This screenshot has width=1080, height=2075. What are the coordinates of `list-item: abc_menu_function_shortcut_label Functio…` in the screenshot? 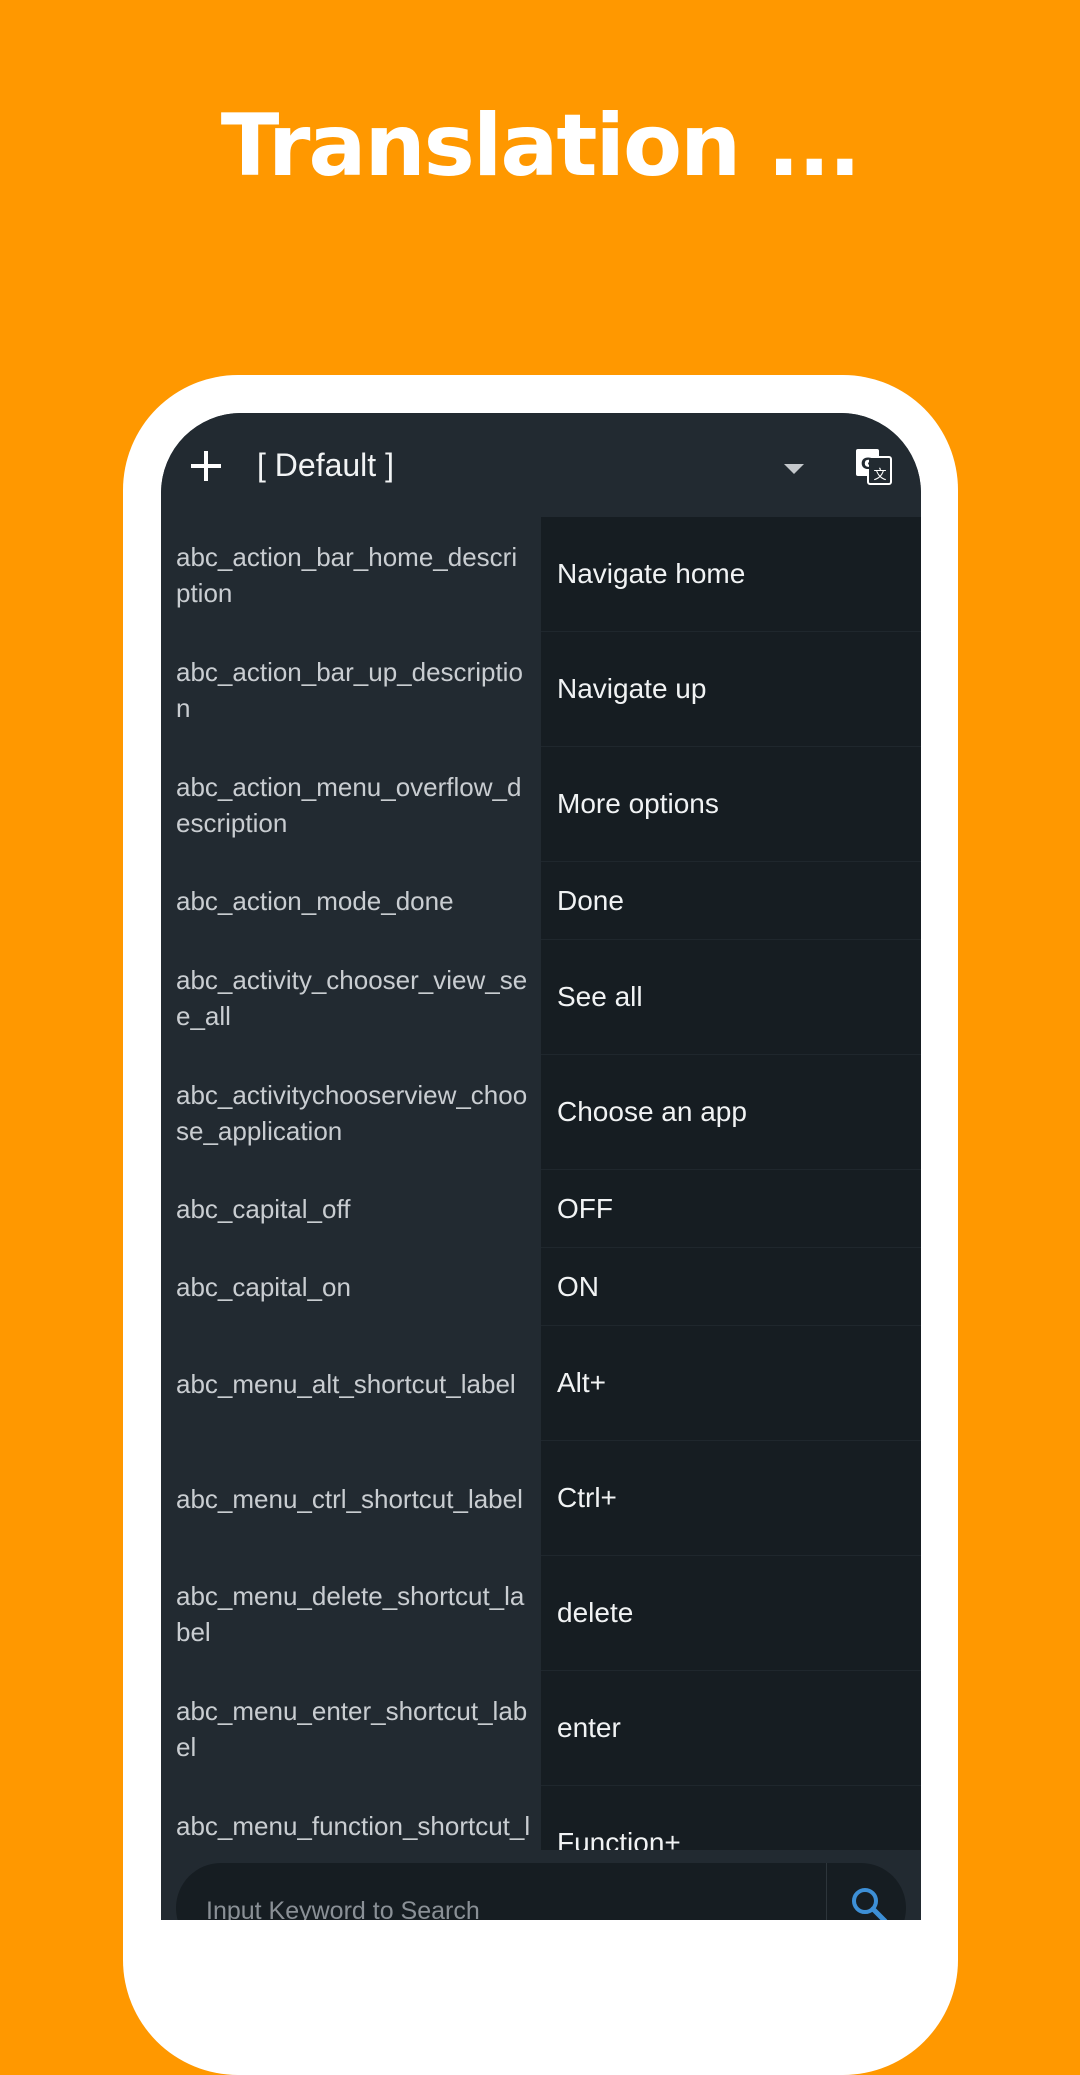 It's located at (541, 1818).